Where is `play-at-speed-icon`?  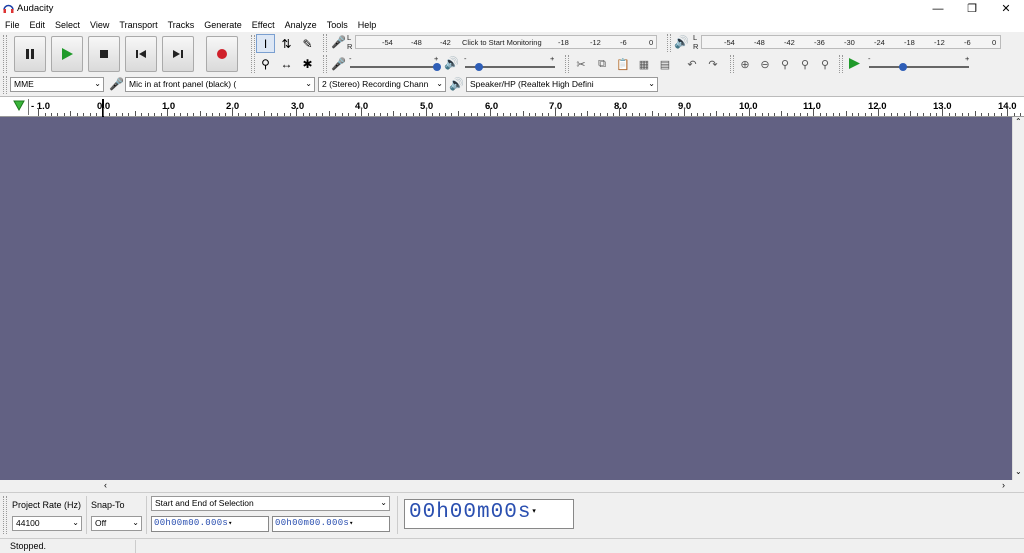 play-at-speed-icon is located at coordinates (854, 63).